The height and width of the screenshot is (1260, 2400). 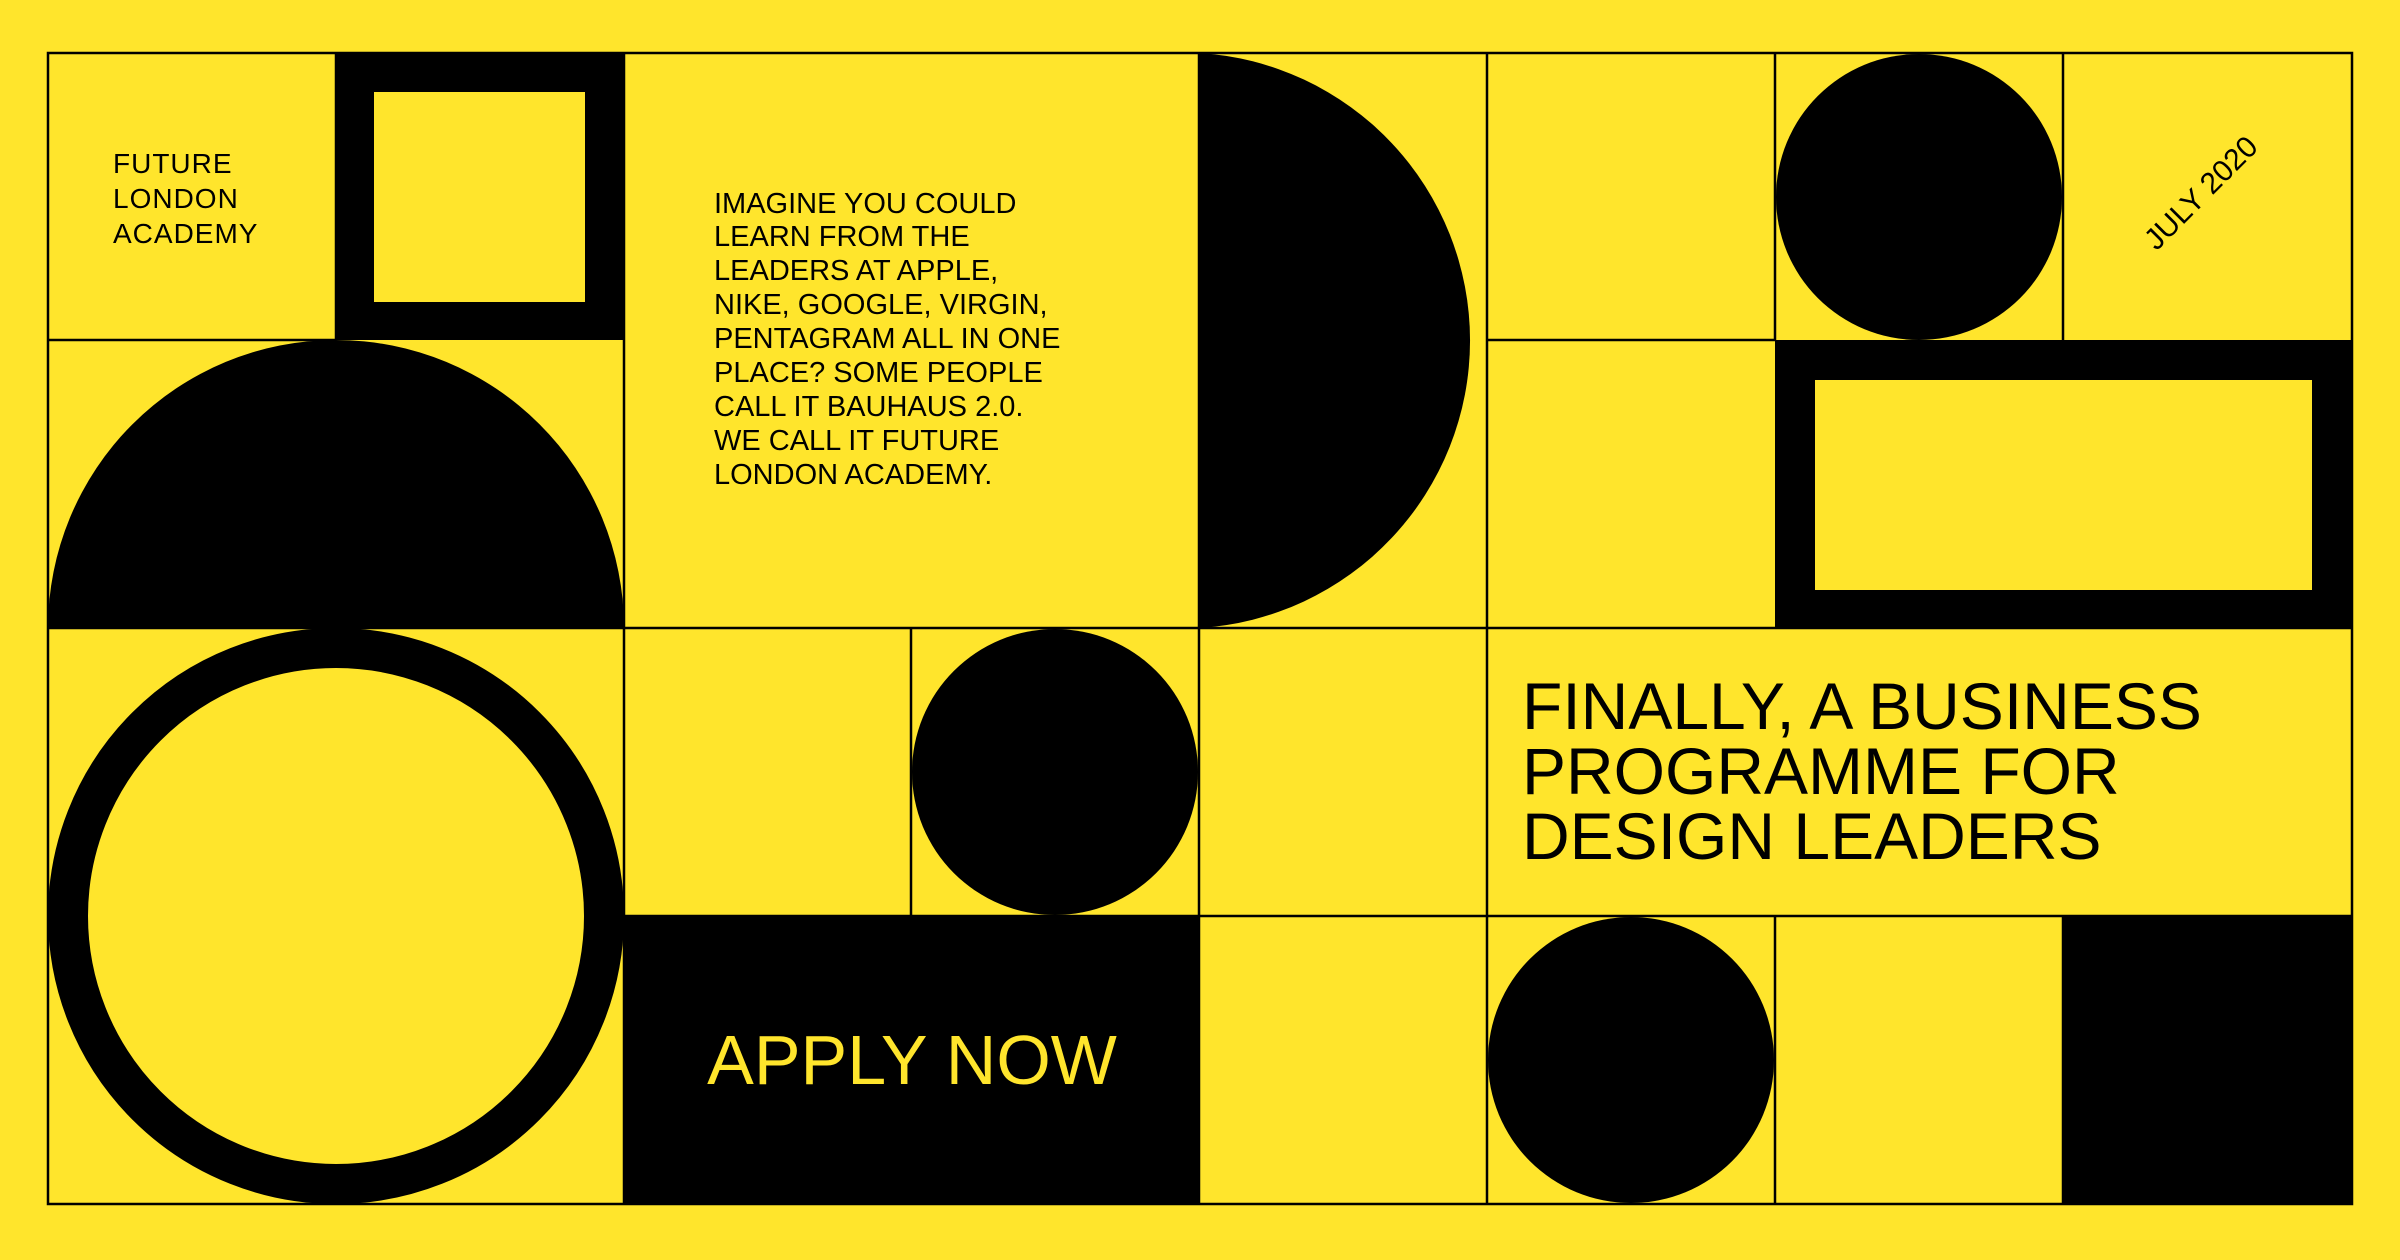 What do you see at coordinates (887, 339) in the screenshot?
I see `intro-line: PENTAGRAM ALL IN ONE` at bounding box center [887, 339].